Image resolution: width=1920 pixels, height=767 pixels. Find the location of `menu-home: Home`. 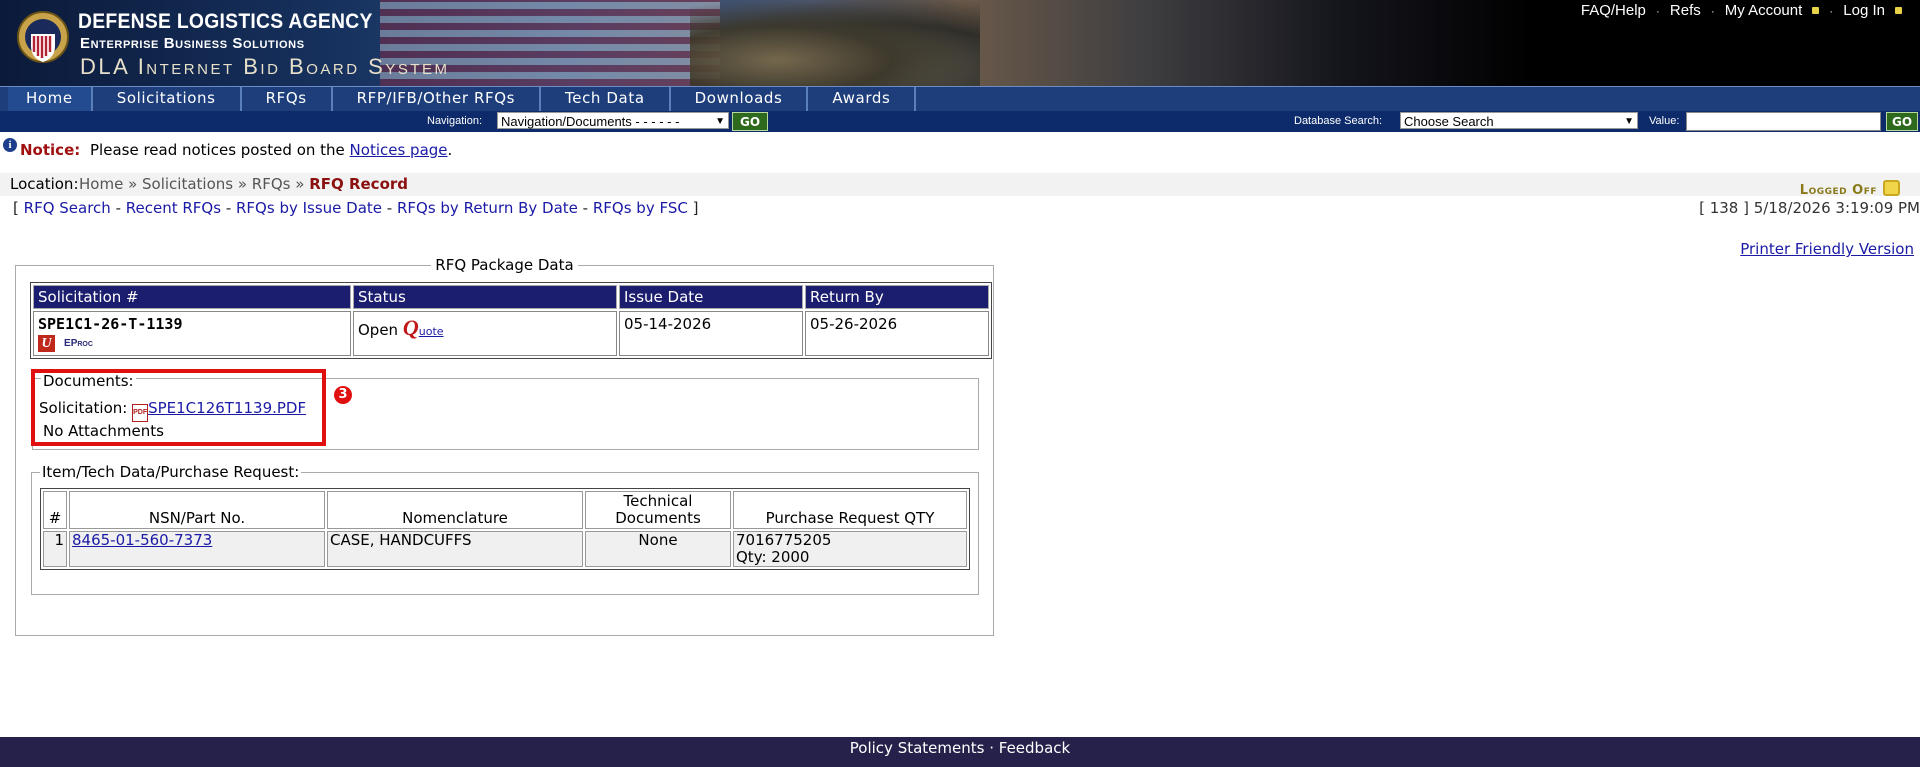

menu-home: Home is located at coordinates (50, 99).